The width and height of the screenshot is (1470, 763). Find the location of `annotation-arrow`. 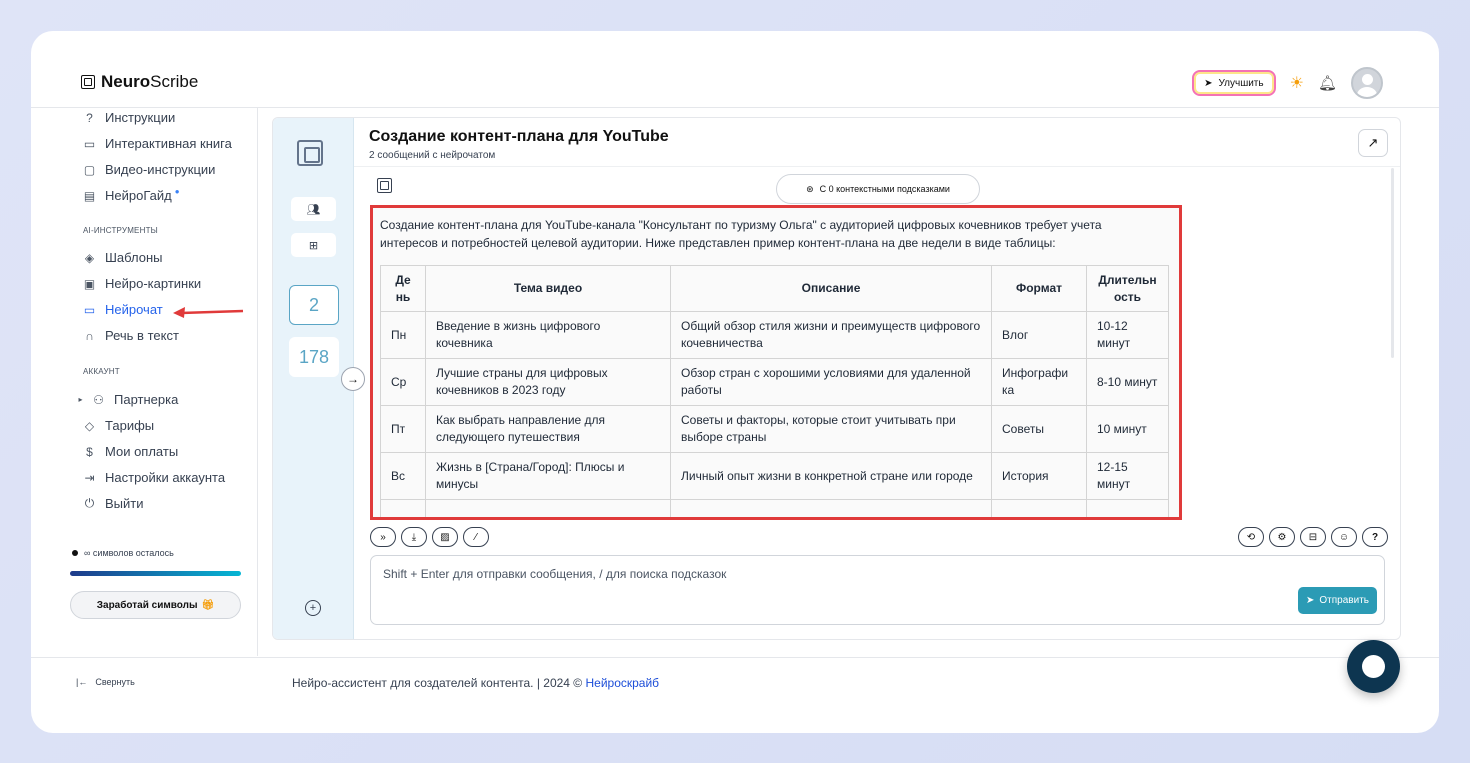

annotation-arrow is located at coordinates (208, 312).